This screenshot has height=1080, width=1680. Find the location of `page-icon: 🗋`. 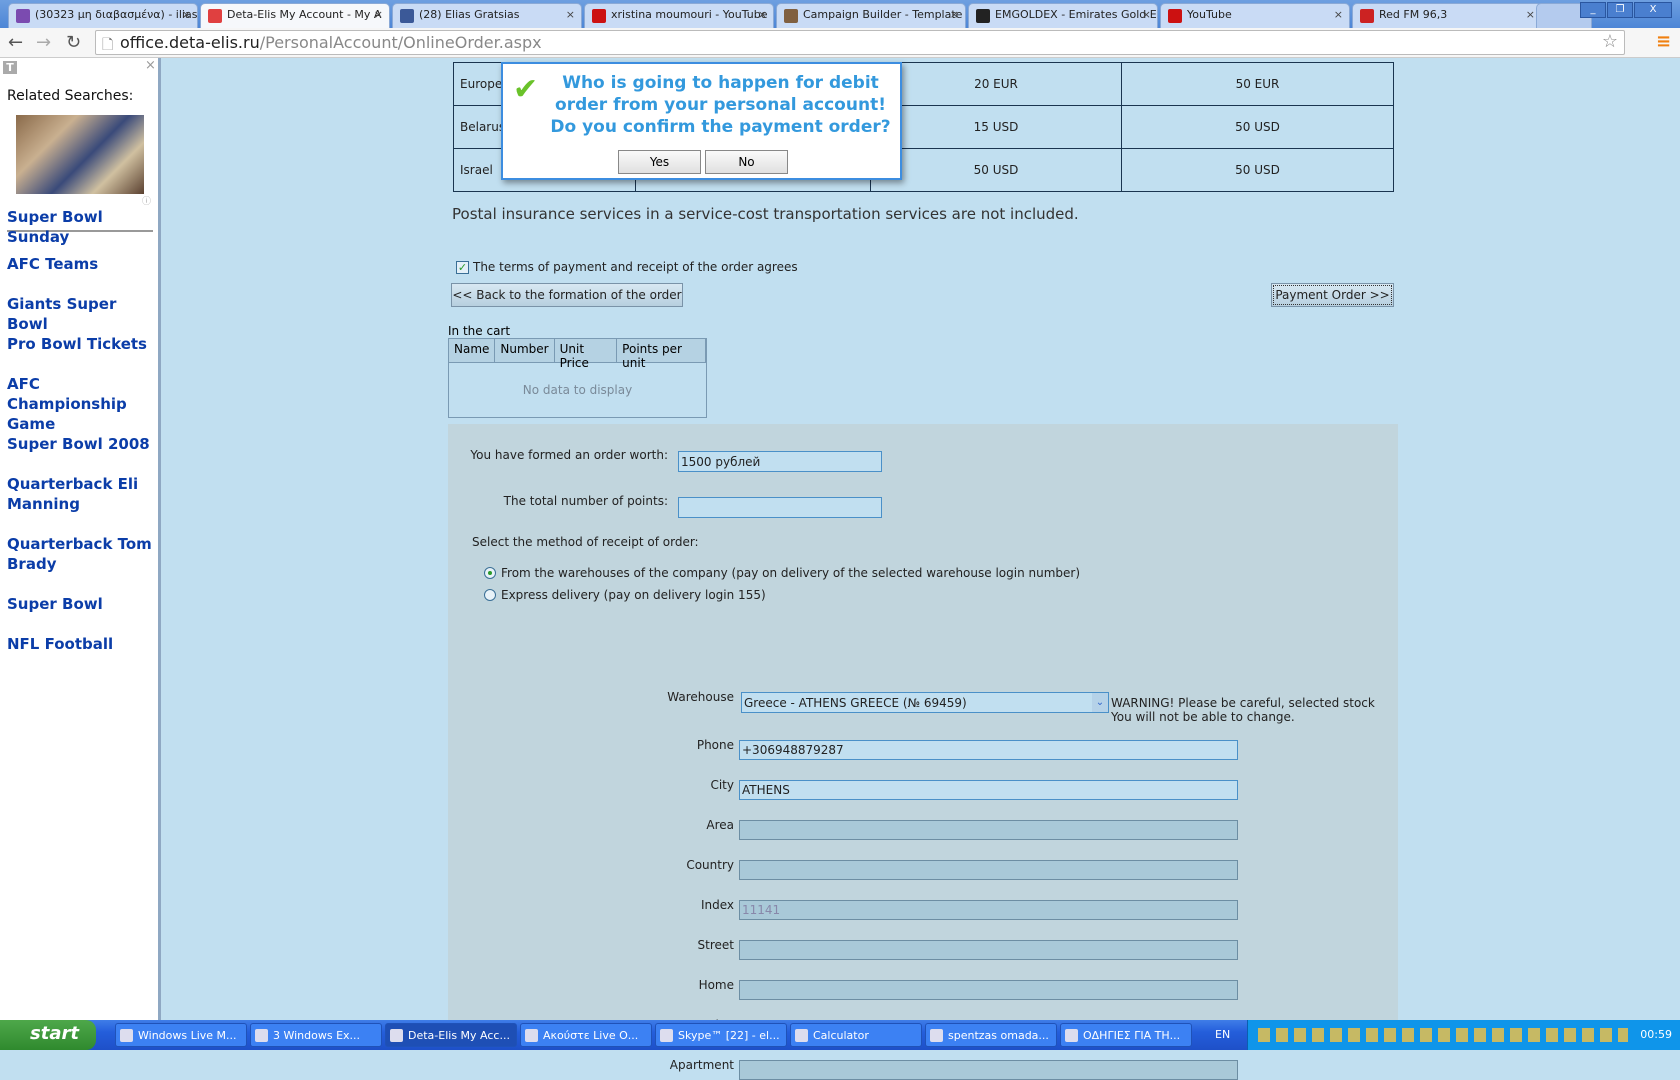

page-icon: 🗋 is located at coordinates (108, 45).